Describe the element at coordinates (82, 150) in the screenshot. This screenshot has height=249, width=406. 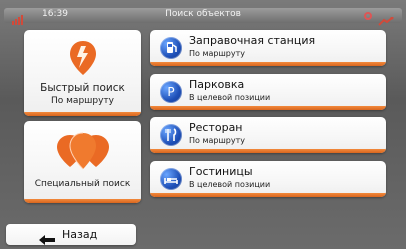
I see `multi-pin-icon` at that location.